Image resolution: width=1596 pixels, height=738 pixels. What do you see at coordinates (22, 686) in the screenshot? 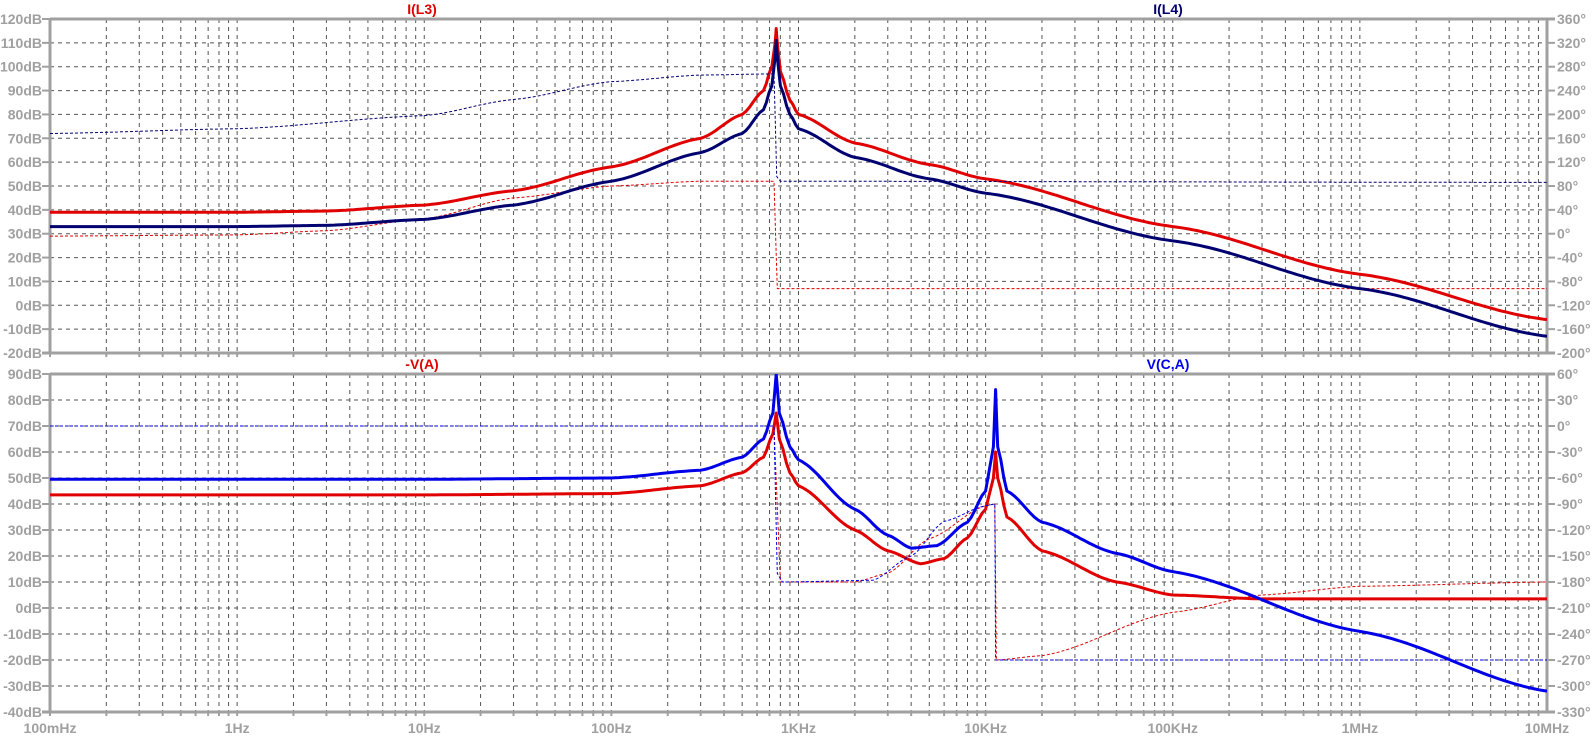
I see `y-tick-label-db: -30dB` at bounding box center [22, 686].